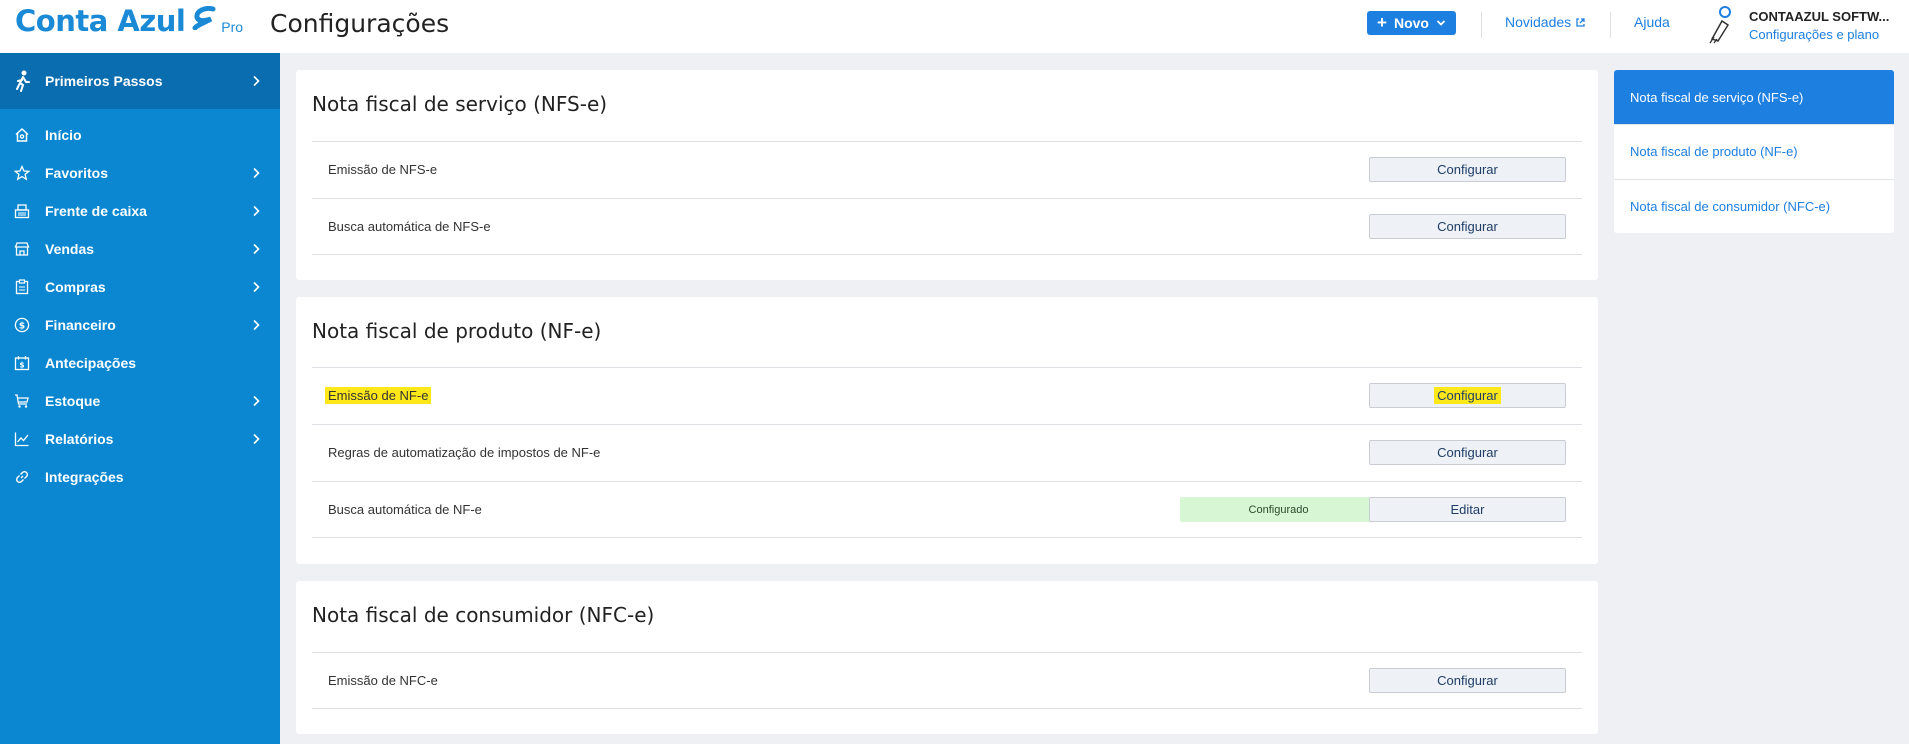 The height and width of the screenshot is (744, 1909). I want to click on sidebar-item-label: Início, so click(63, 135).